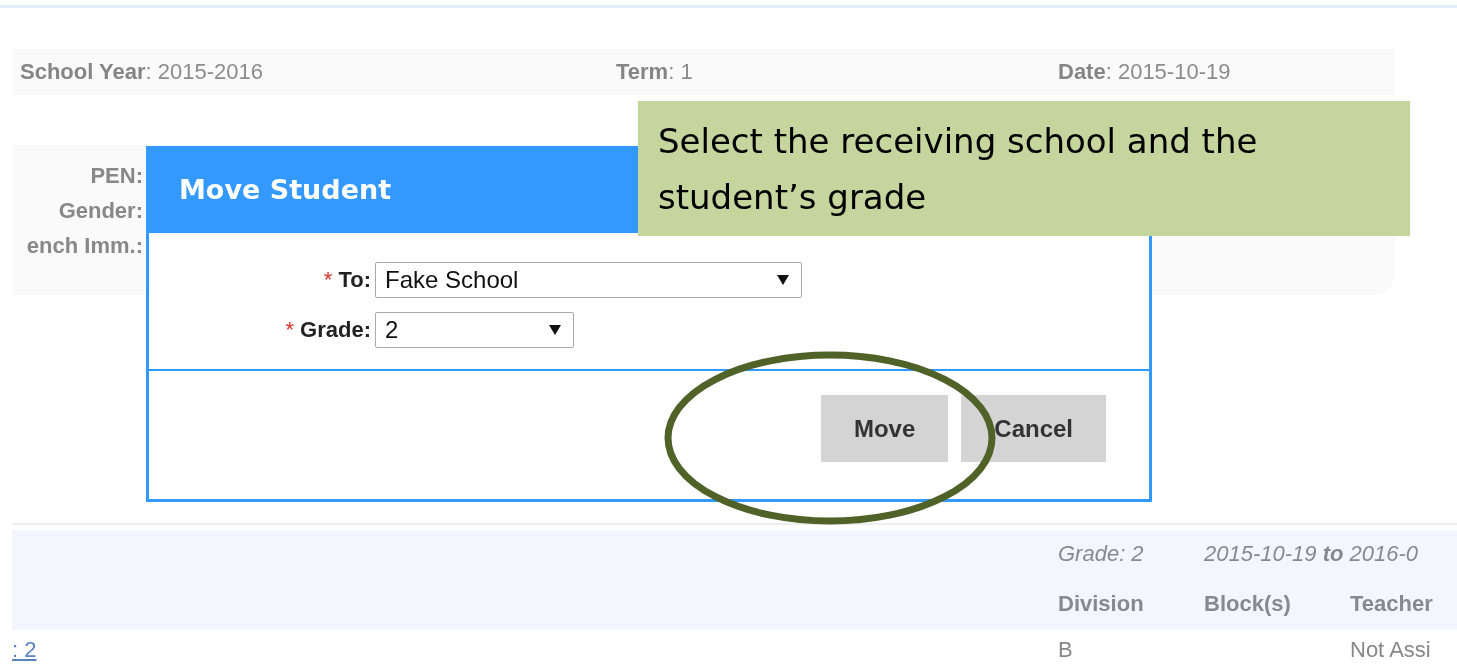 The image size is (1457, 668). Describe the element at coordinates (347, 280) in the screenshot. I see `field-label: * To:` at that location.